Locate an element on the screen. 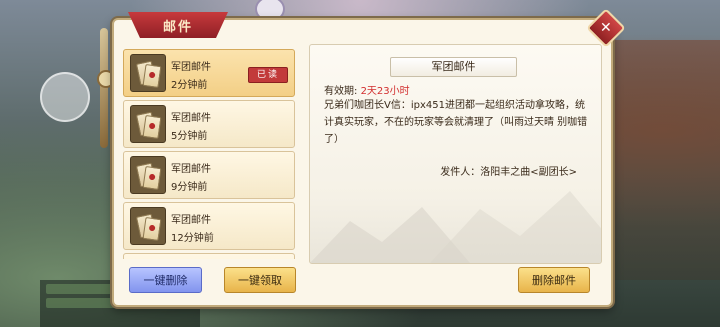 The width and height of the screenshot is (720, 327). mail-validity: 有效期: 2天23小时 is located at coordinates (367, 89).